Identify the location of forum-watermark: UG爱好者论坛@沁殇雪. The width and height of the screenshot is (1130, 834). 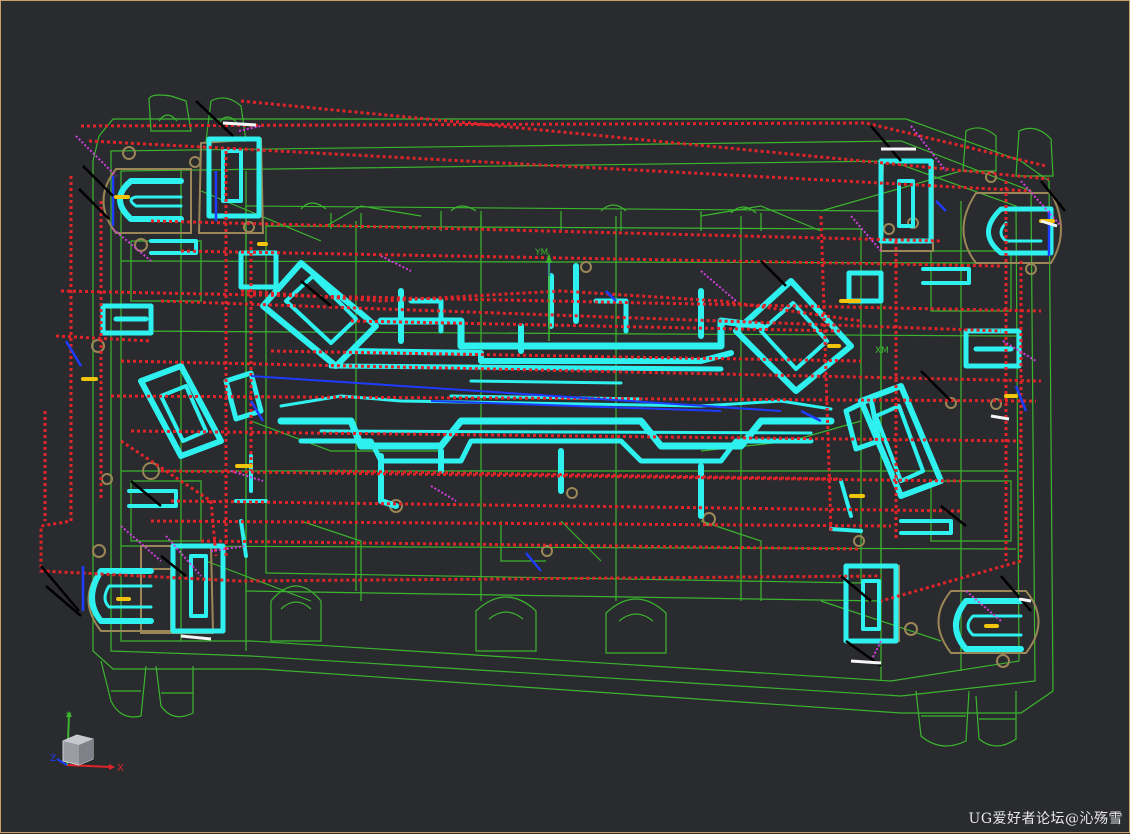
(1045, 819).